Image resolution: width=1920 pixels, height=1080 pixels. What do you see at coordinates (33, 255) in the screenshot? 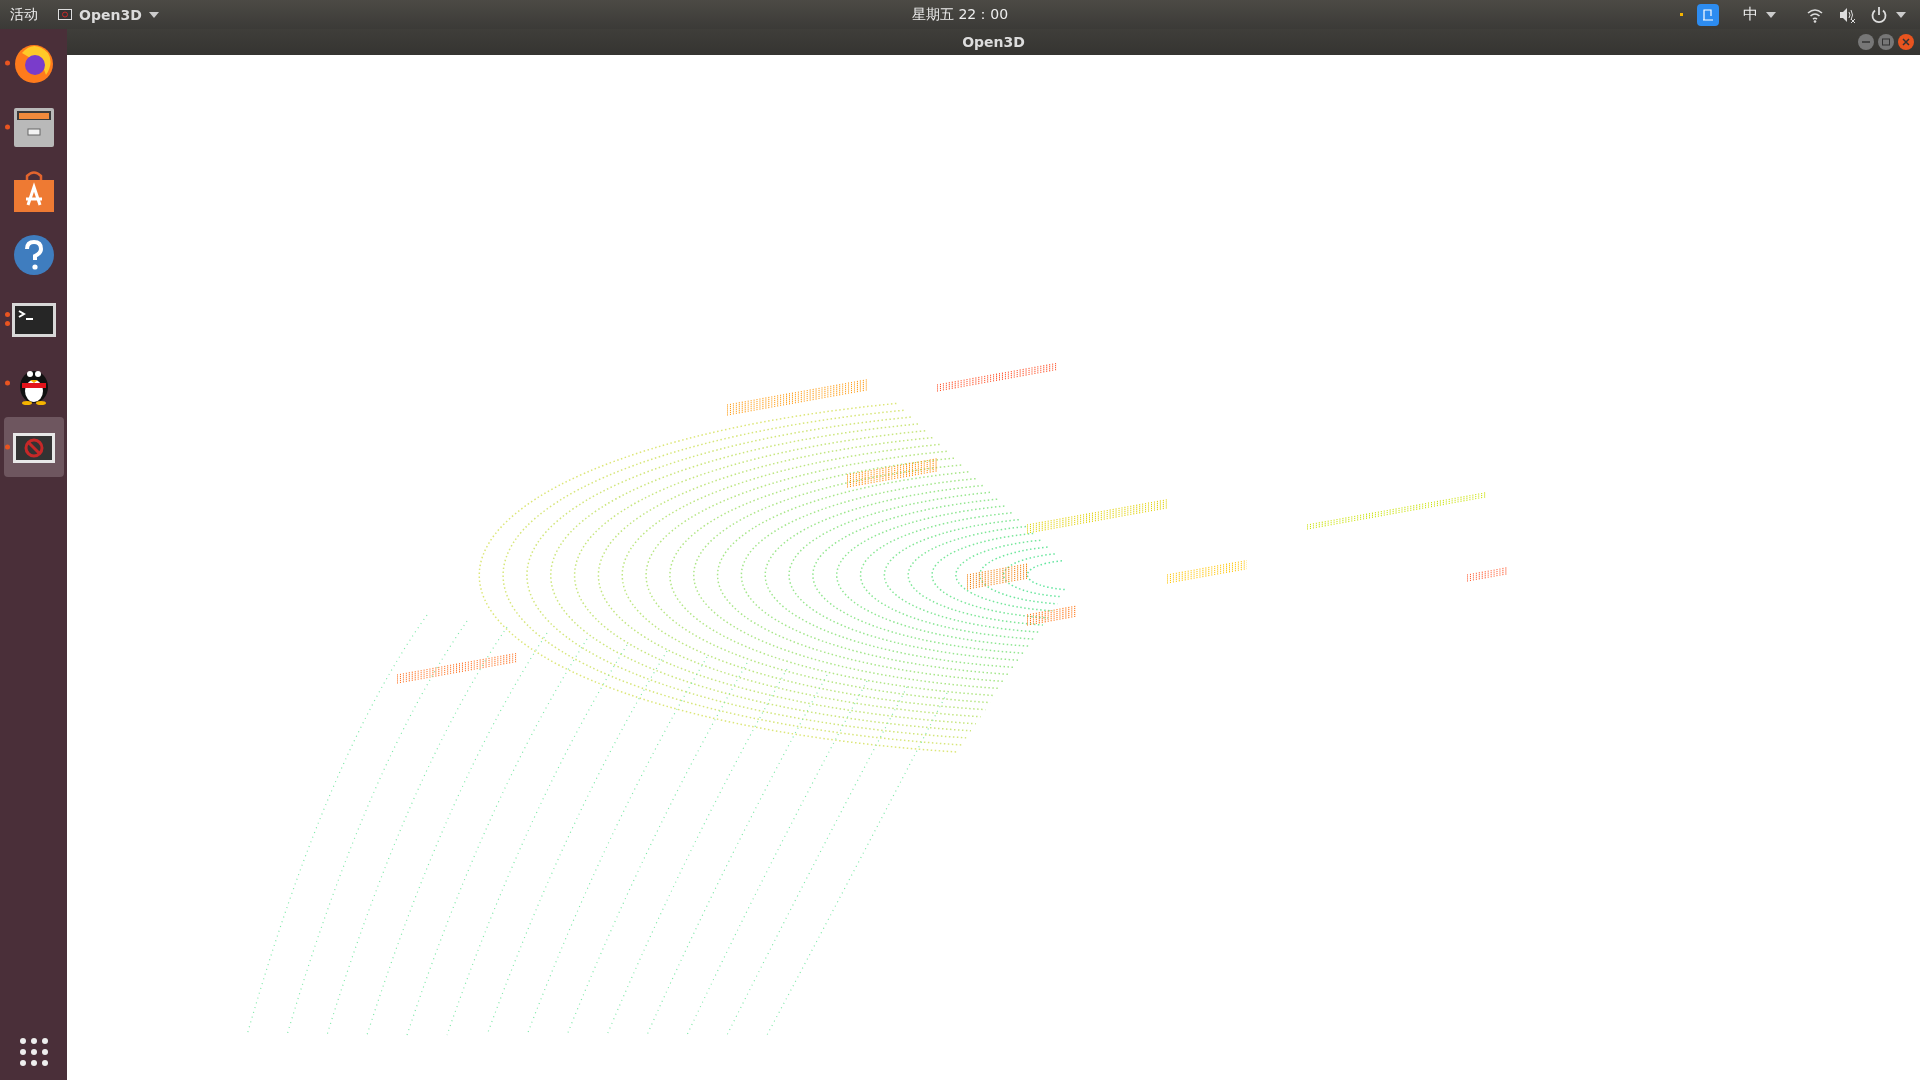
I see `help-icon` at bounding box center [33, 255].